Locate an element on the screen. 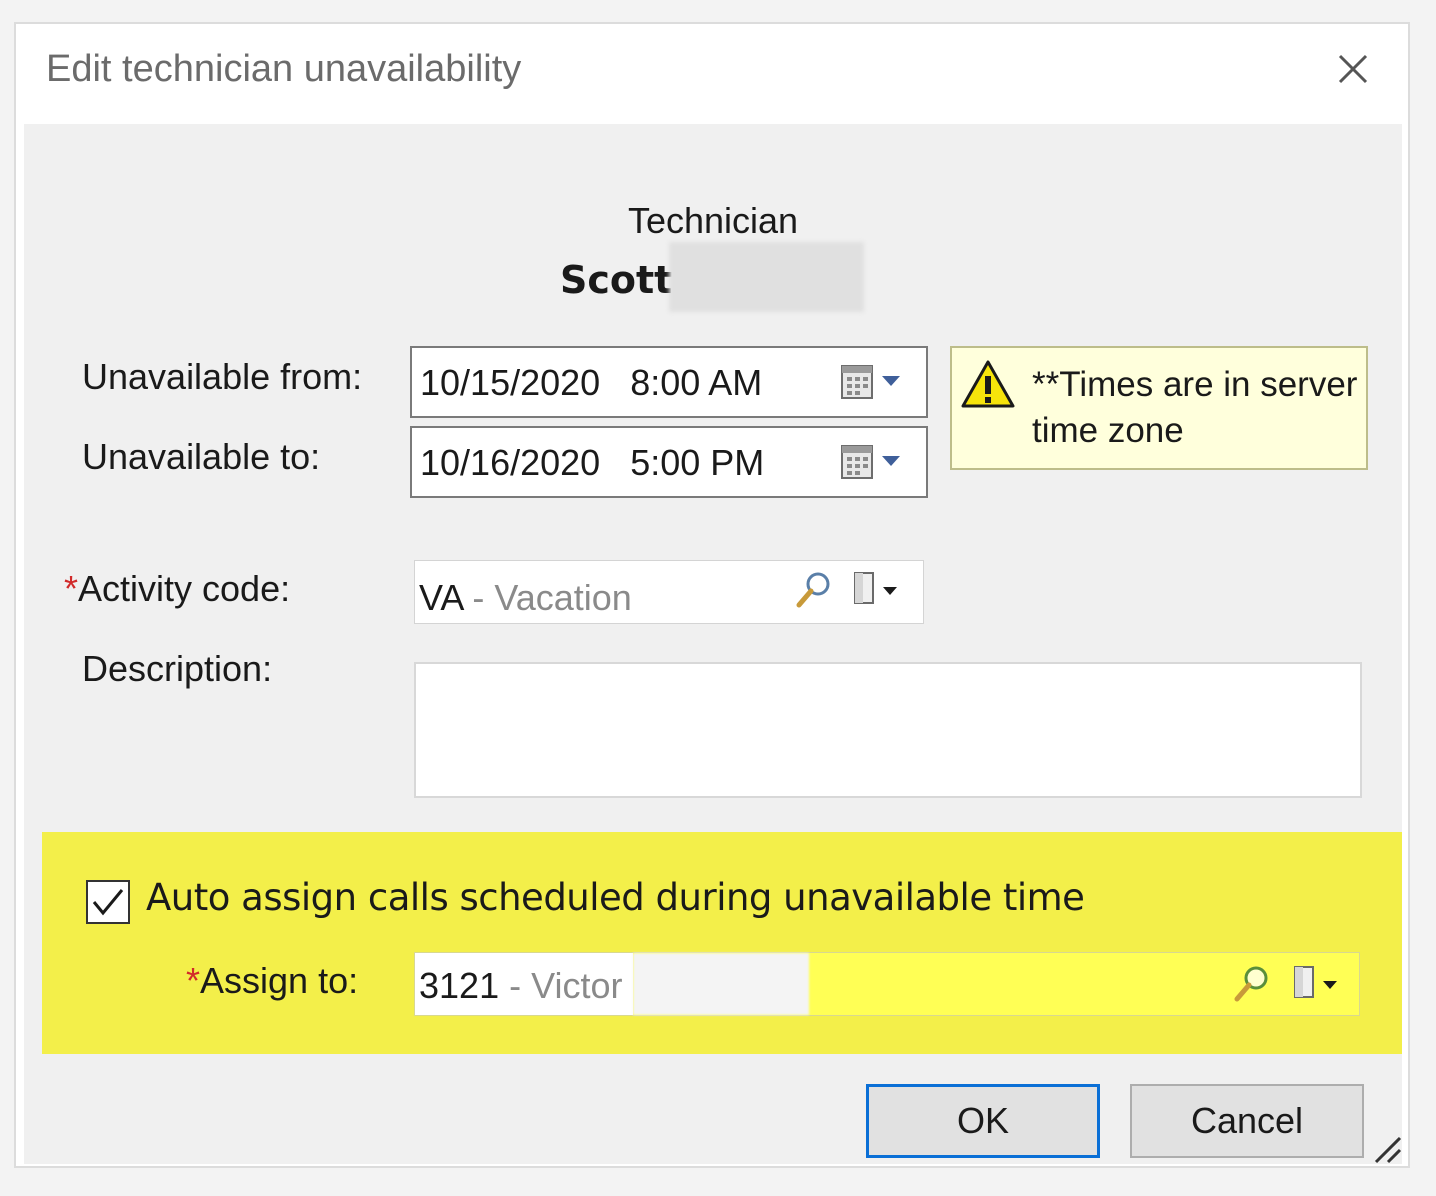 This screenshot has width=1436, height=1196. activity-code-value: VA - Vacation is located at coordinates (525, 598).